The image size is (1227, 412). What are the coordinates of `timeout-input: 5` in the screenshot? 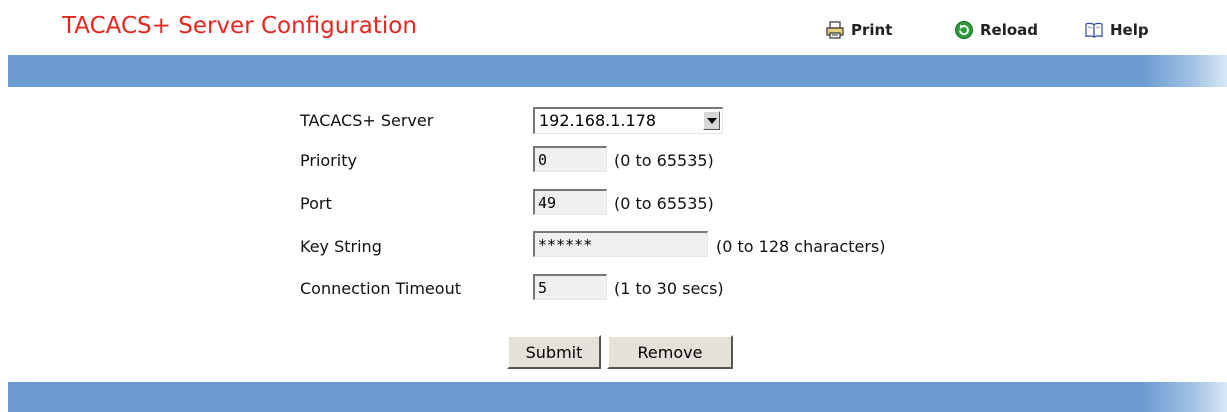 It's located at (570, 287).